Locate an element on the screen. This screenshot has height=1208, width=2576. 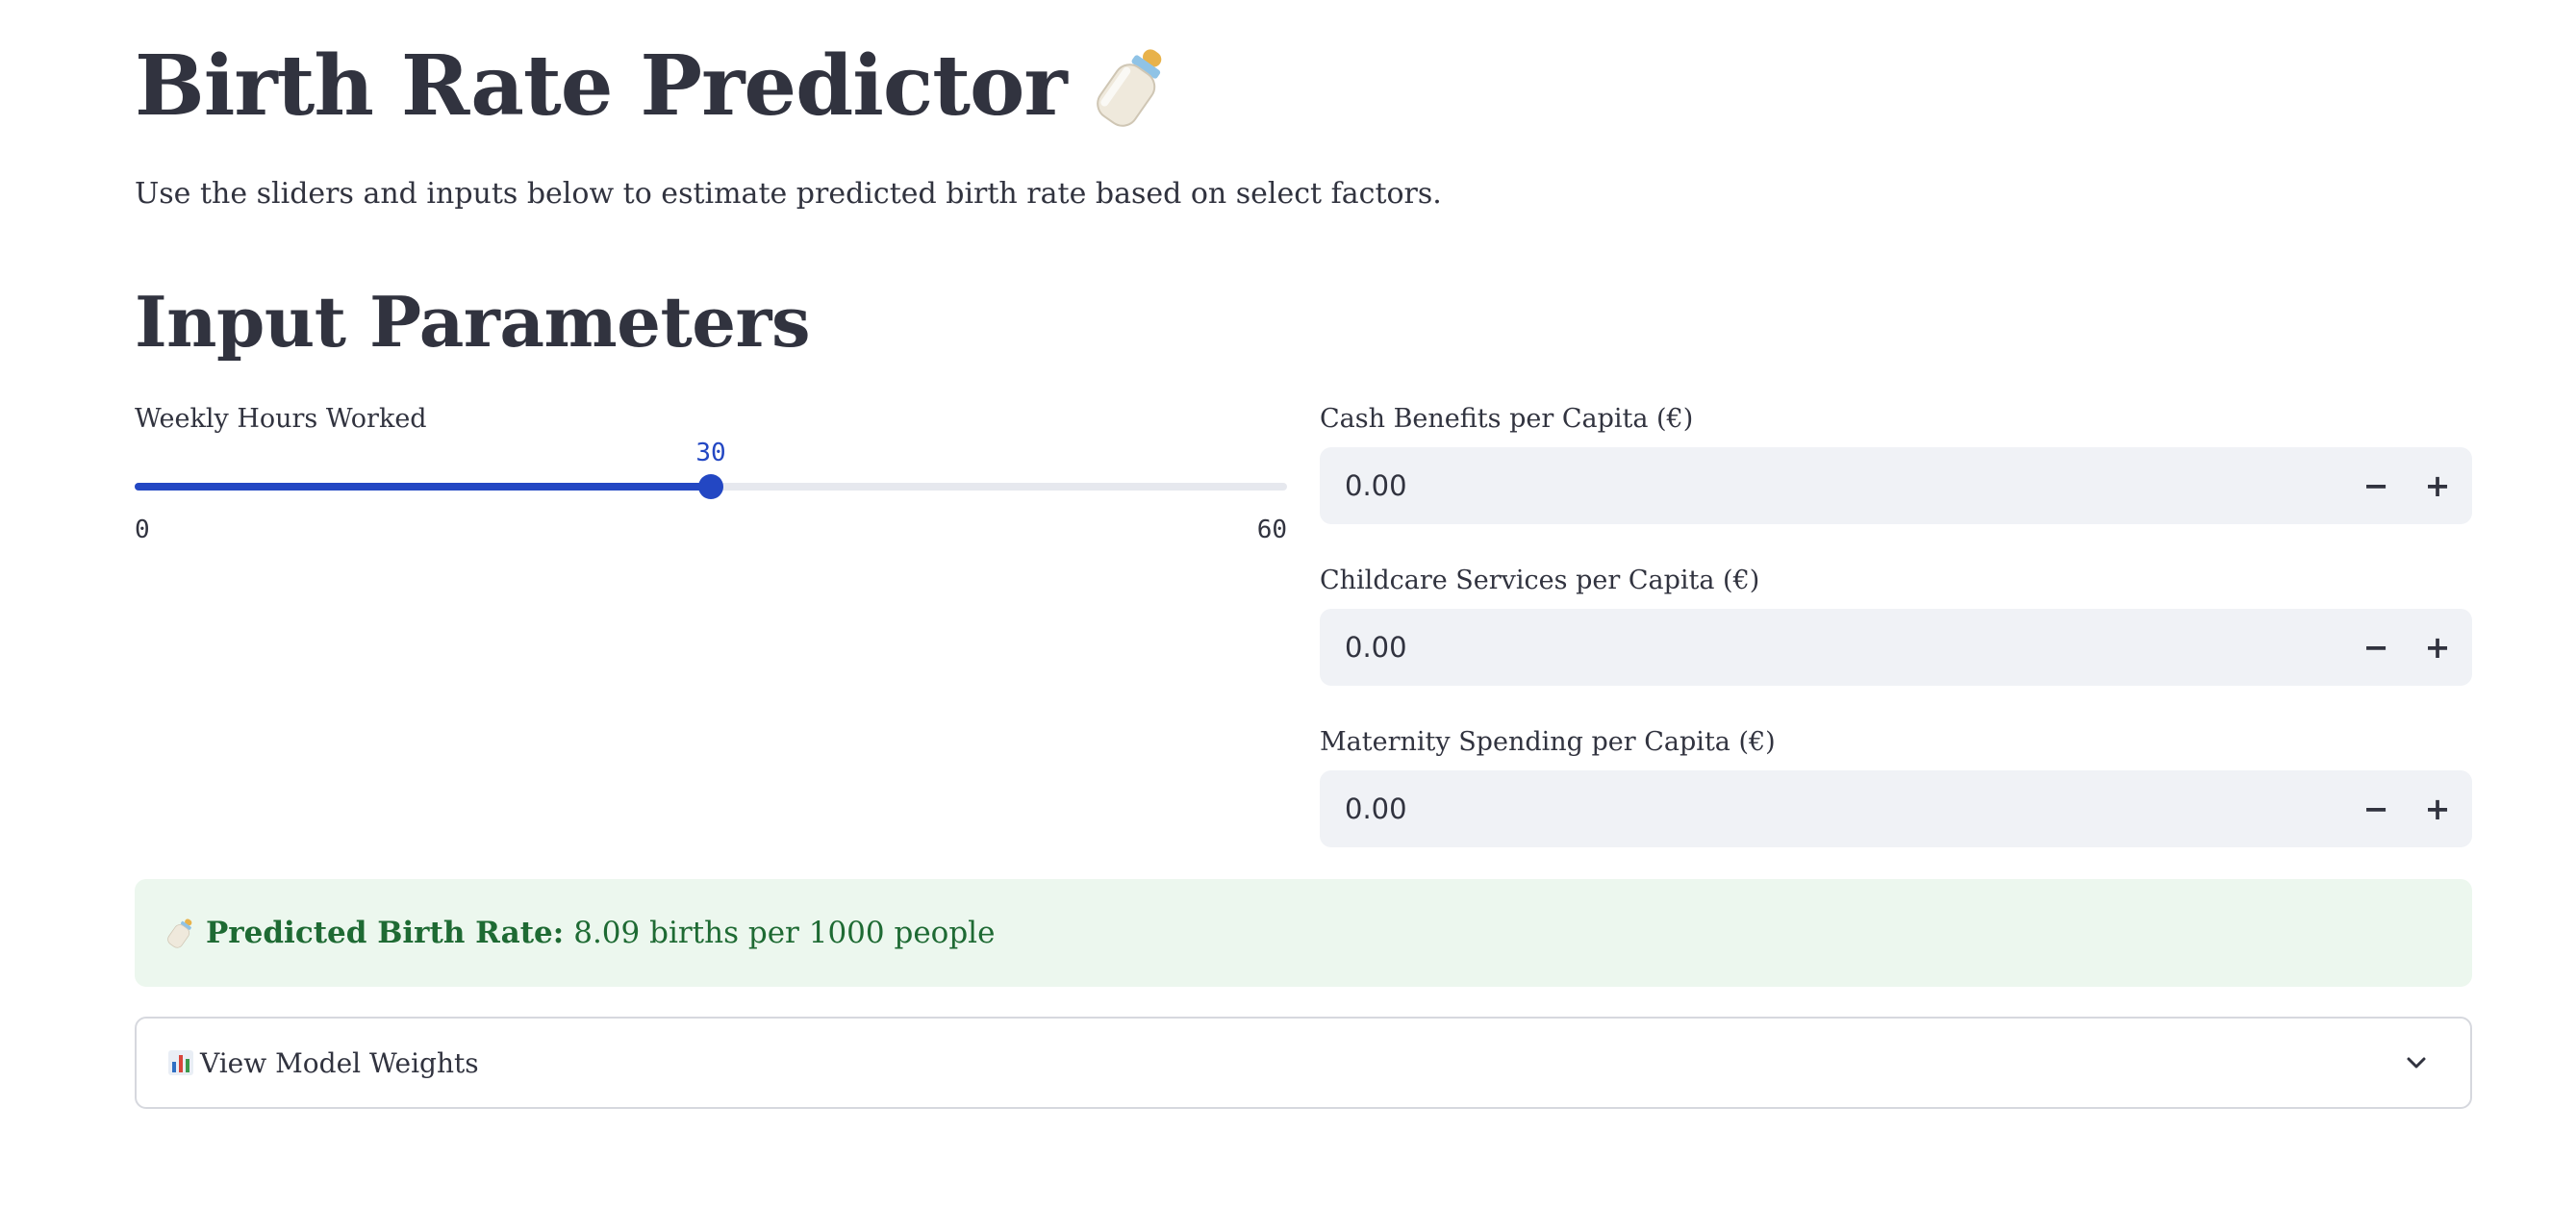
model-weights-expander: View Model Weights is located at coordinates (1303, 1063).